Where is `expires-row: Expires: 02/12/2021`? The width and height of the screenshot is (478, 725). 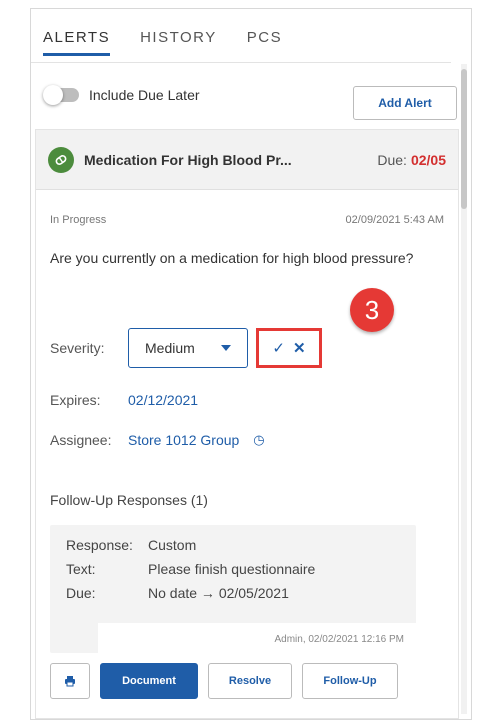 expires-row: Expires: 02/12/2021 is located at coordinates (124, 400).